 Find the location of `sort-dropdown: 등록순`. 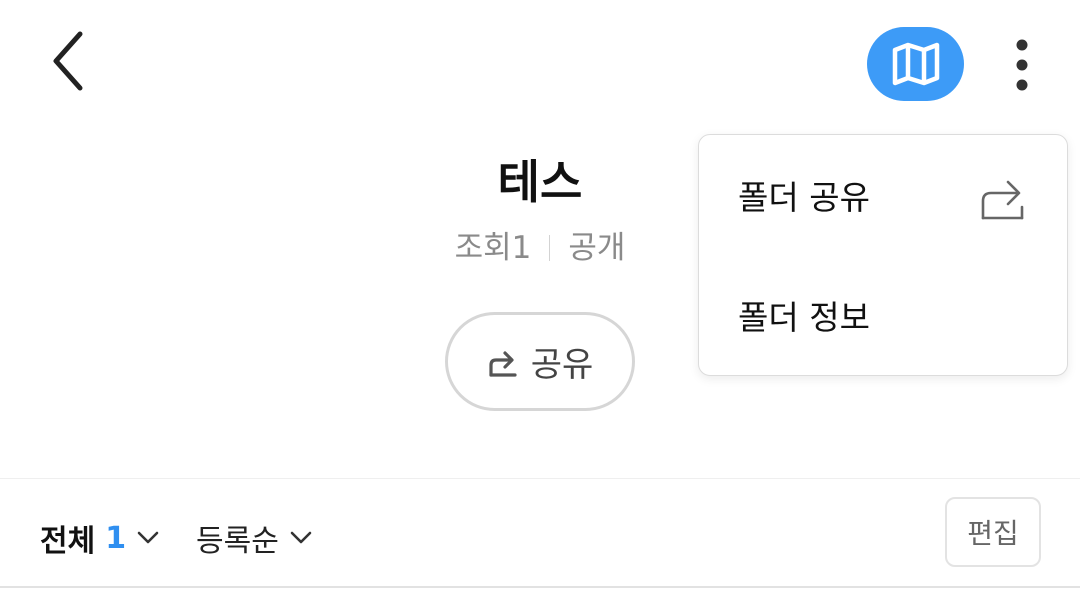

sort-dropdown: 등록순 is located at coordinates (254, 538).